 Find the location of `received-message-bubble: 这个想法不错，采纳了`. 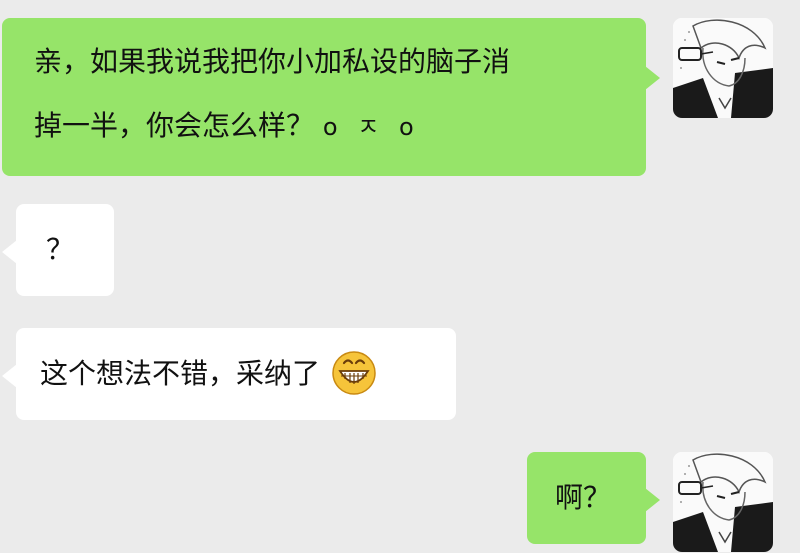

received-message-bubble: 这个想法不错，采纳了 is located at coordinates (229, 374).